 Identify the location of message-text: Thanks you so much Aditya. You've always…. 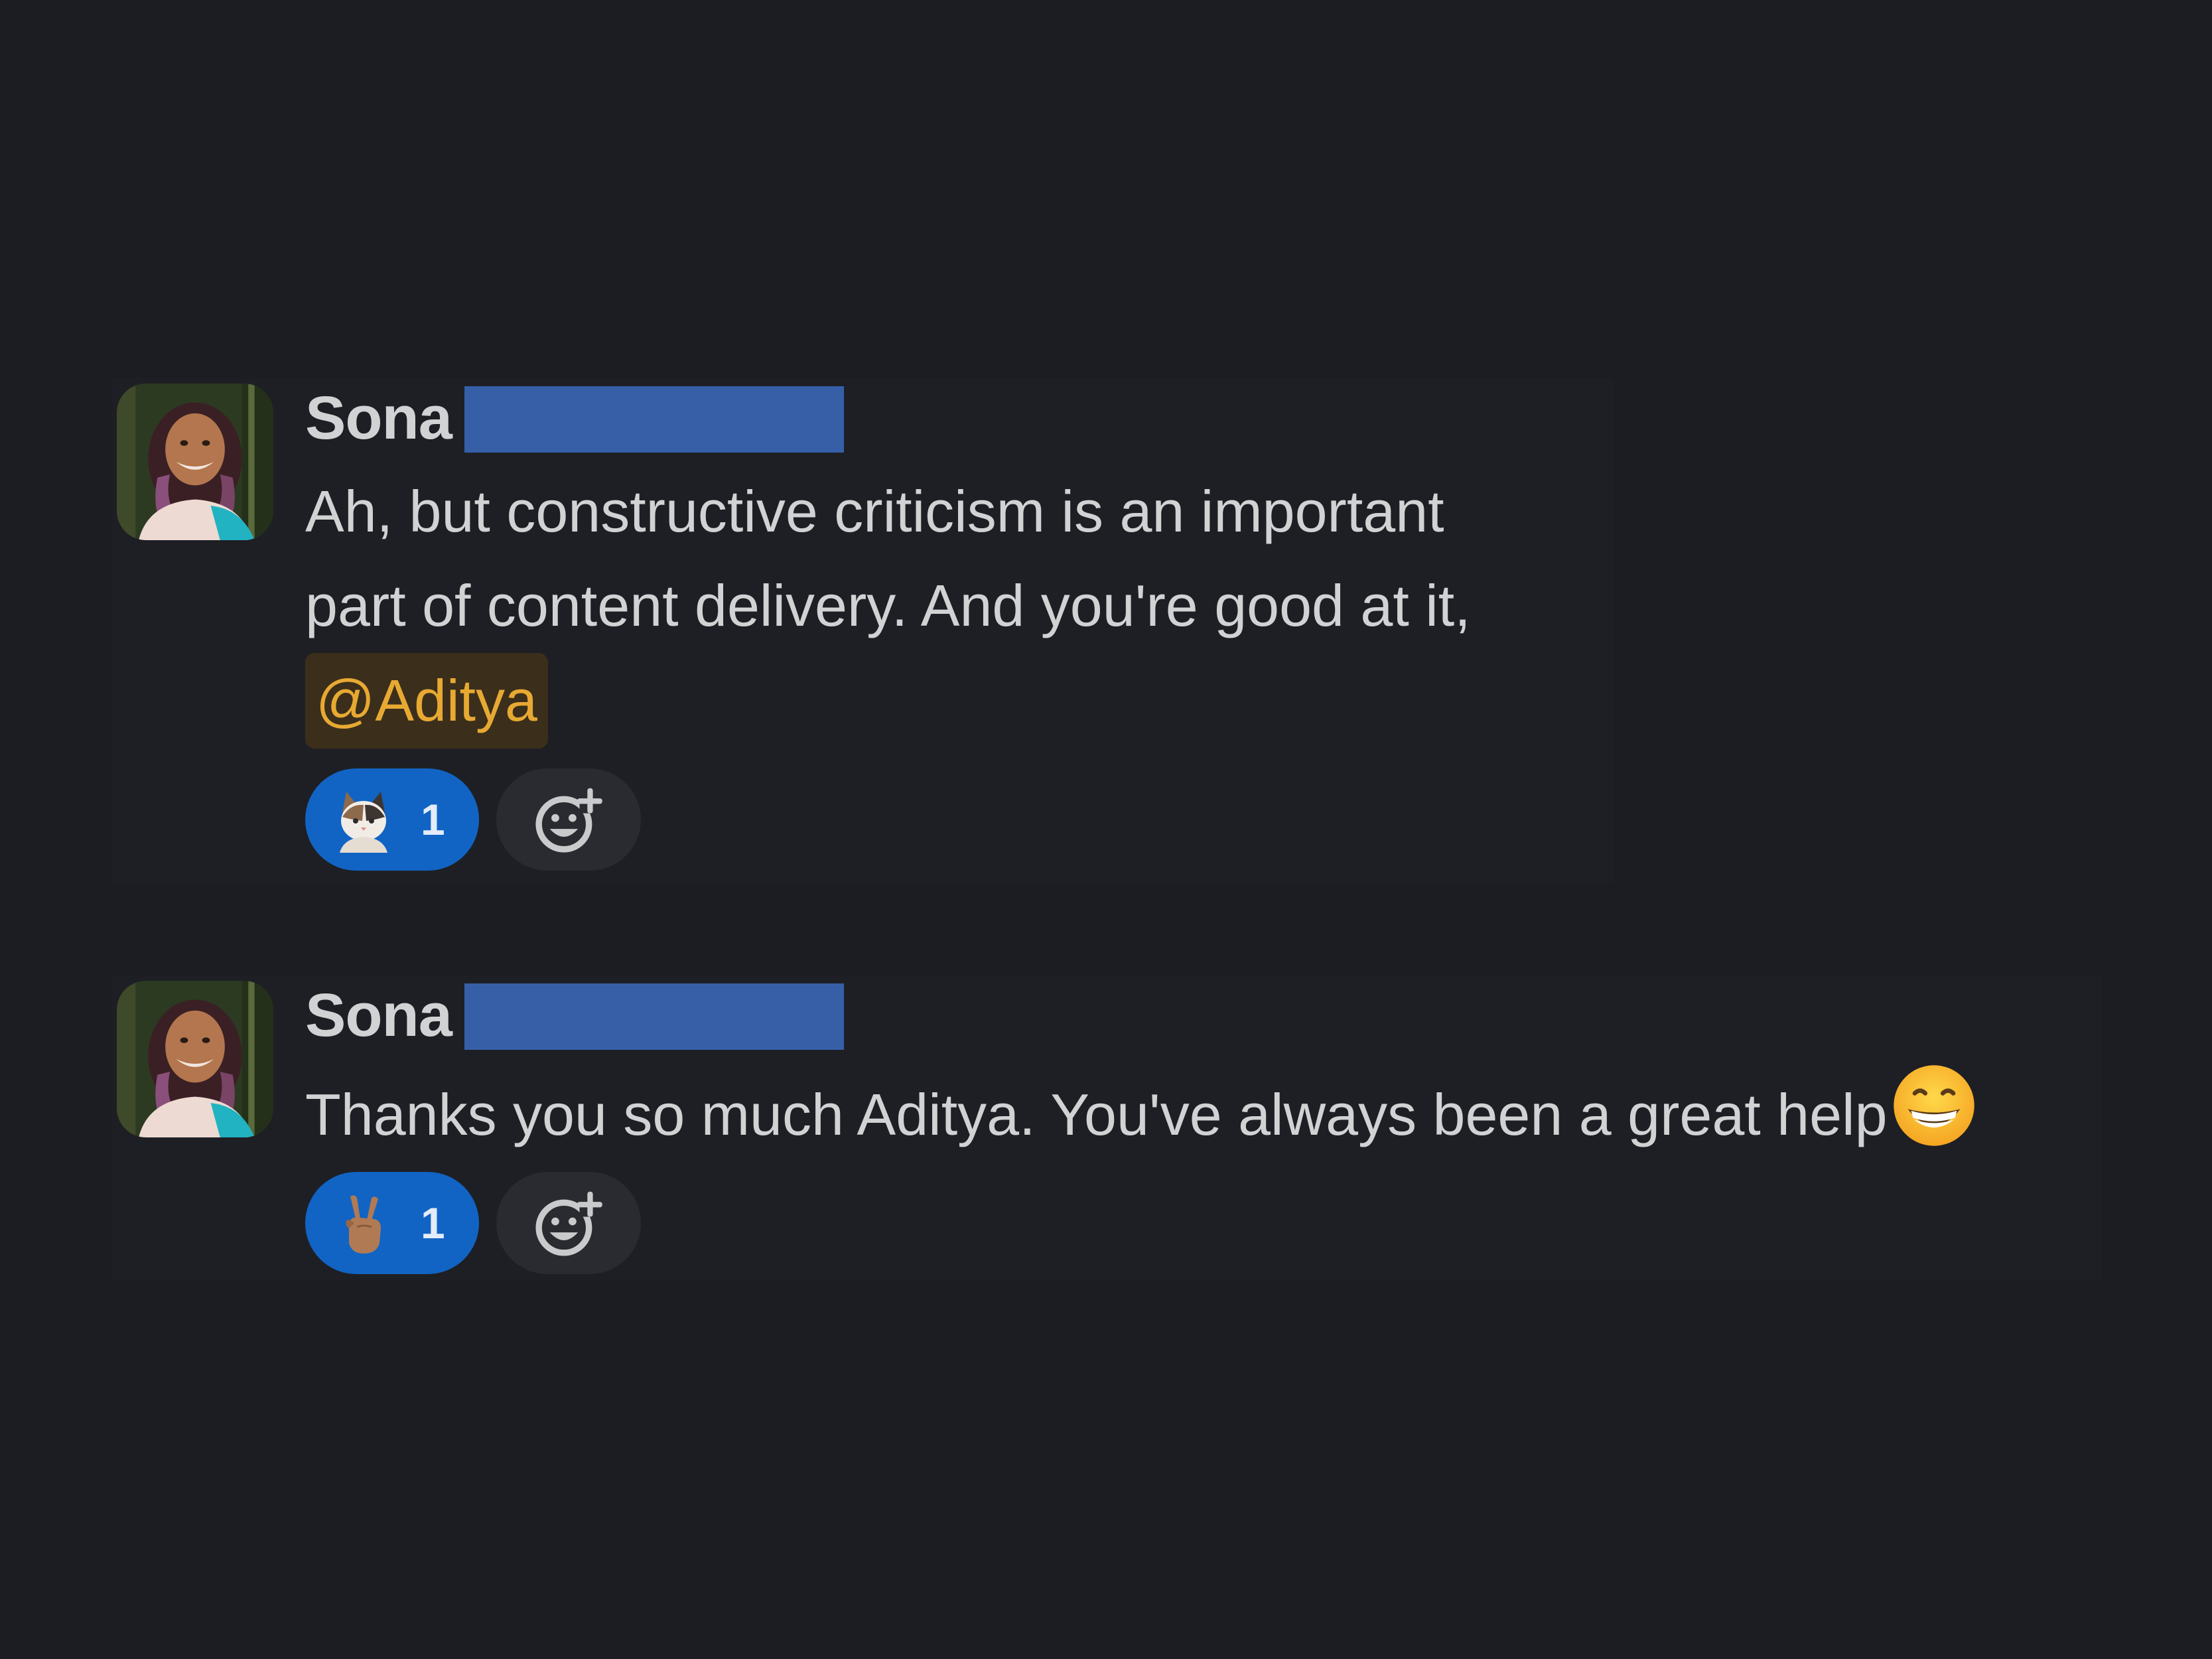
(1141, 1112).